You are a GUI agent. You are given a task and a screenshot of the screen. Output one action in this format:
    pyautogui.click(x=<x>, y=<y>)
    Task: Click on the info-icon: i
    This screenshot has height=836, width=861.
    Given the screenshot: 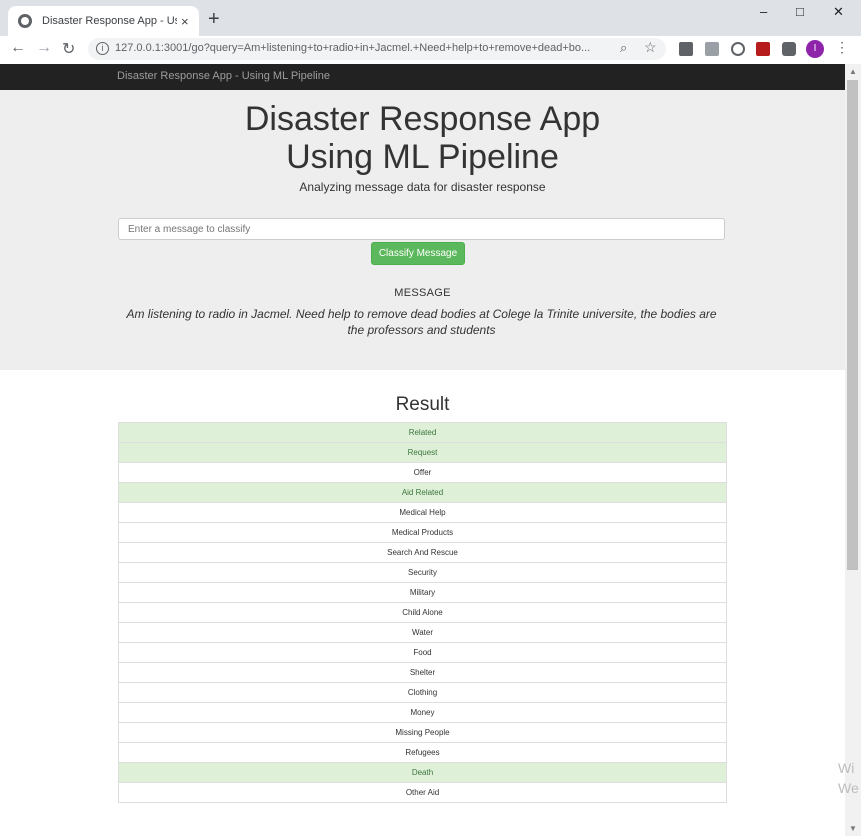 What is the action you would take?
    pyautogui.click(x=102, y=48)
    